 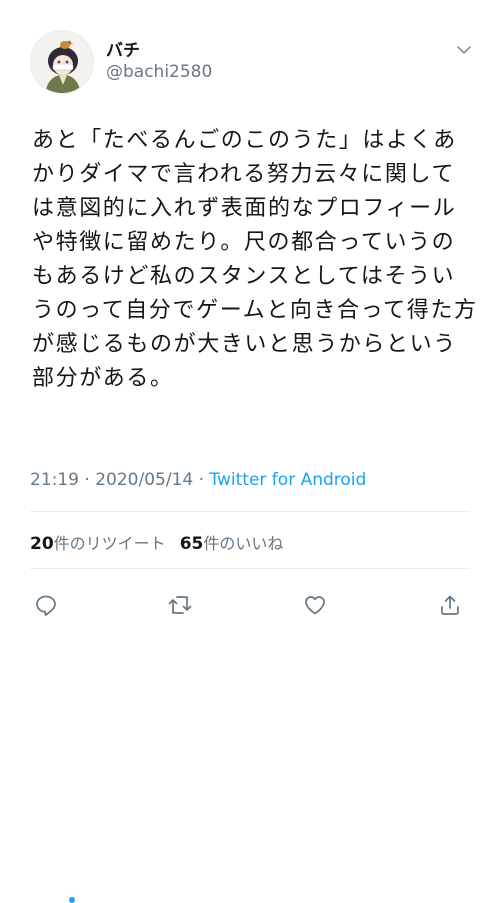 I want to click on avatar-image, so click(x=62, y=62).